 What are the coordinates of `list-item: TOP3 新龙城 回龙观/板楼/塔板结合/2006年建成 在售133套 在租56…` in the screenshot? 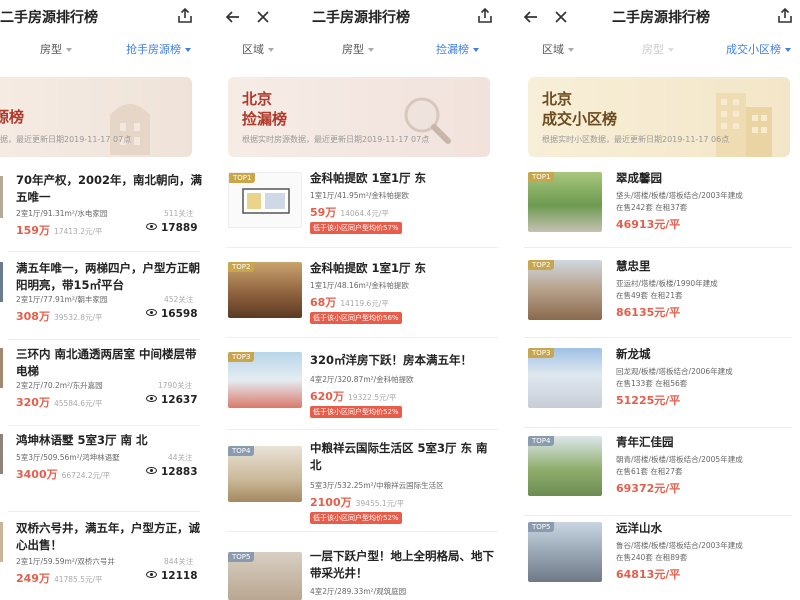 It's located at (658, 386).